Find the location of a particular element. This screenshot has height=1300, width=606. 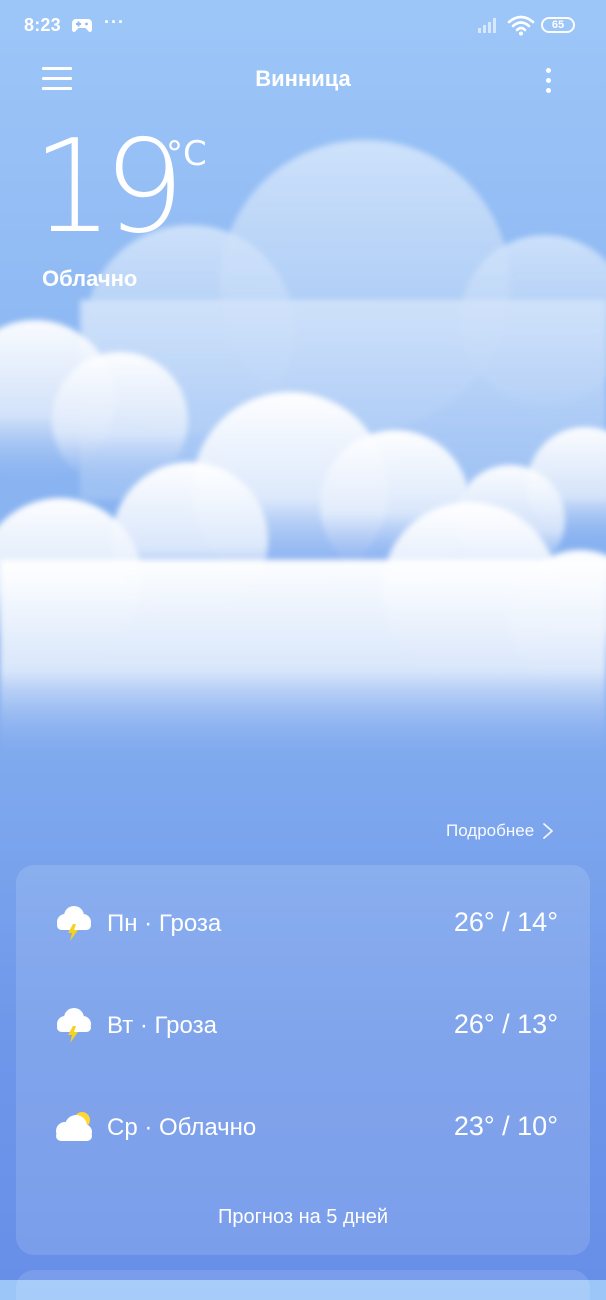

overflow-menu-button is located at coordinates (548, 80).